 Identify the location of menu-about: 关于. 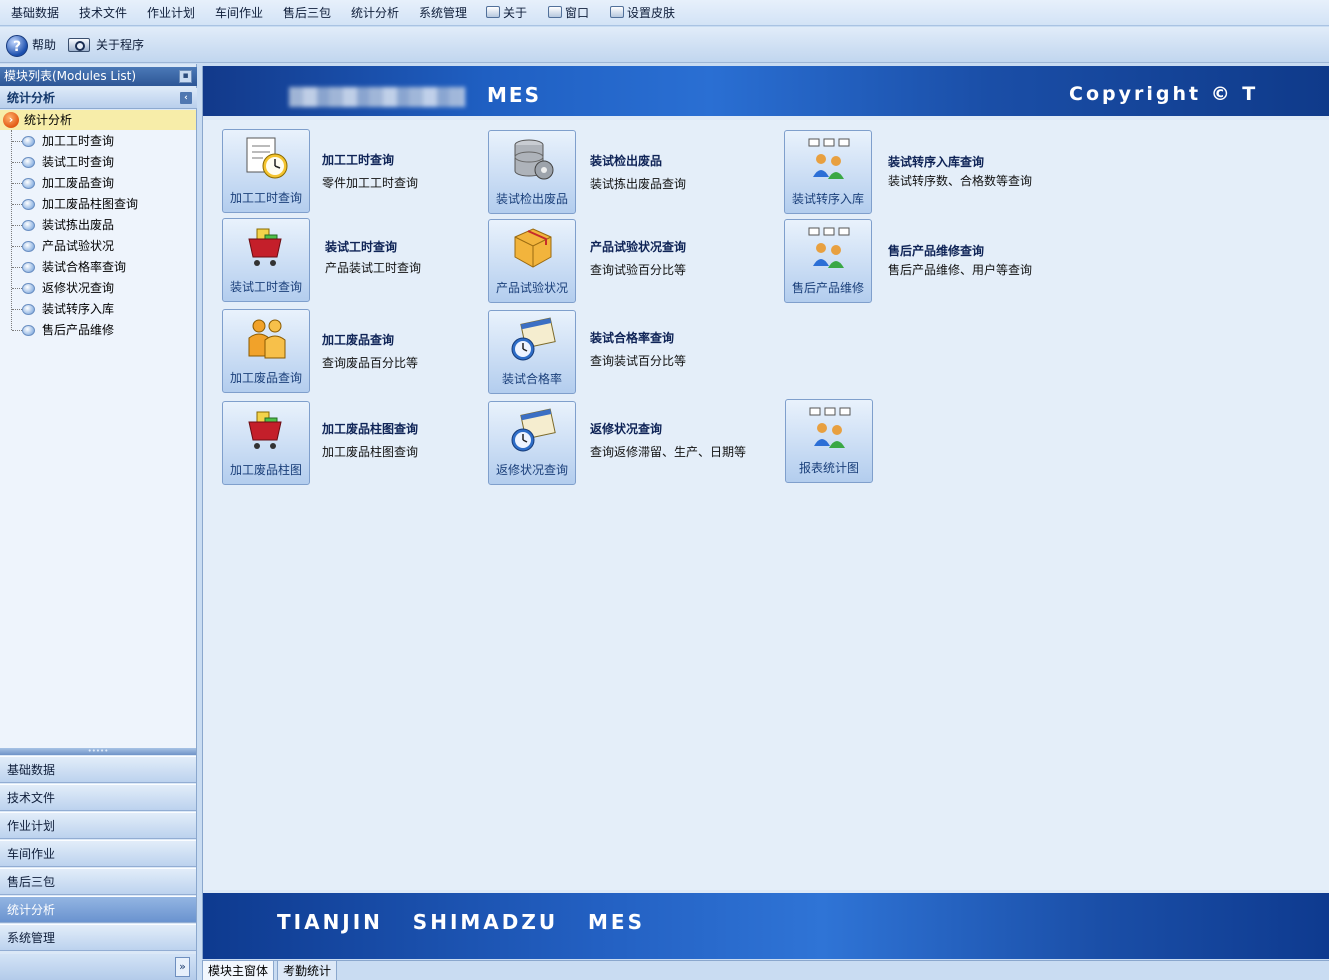
(506, 13).